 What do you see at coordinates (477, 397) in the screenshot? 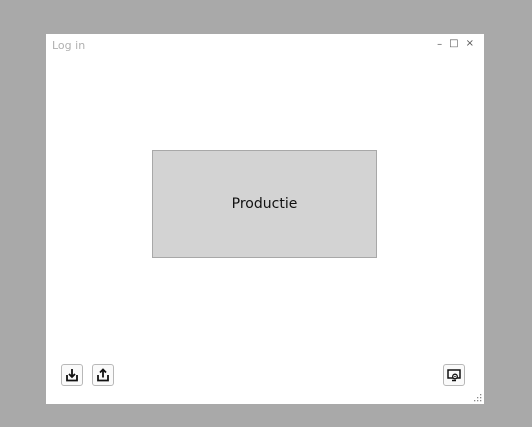
I see `resize-grip-icon` at bounding box center [477, 397].